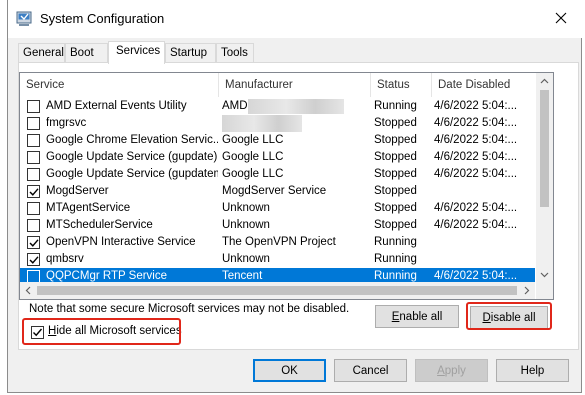 The image size is (585, 395). What do you see at coordinates (417, 316) in the screenshot?
I see `enable-all-button: Enable all` at bounding box center [417, 316].